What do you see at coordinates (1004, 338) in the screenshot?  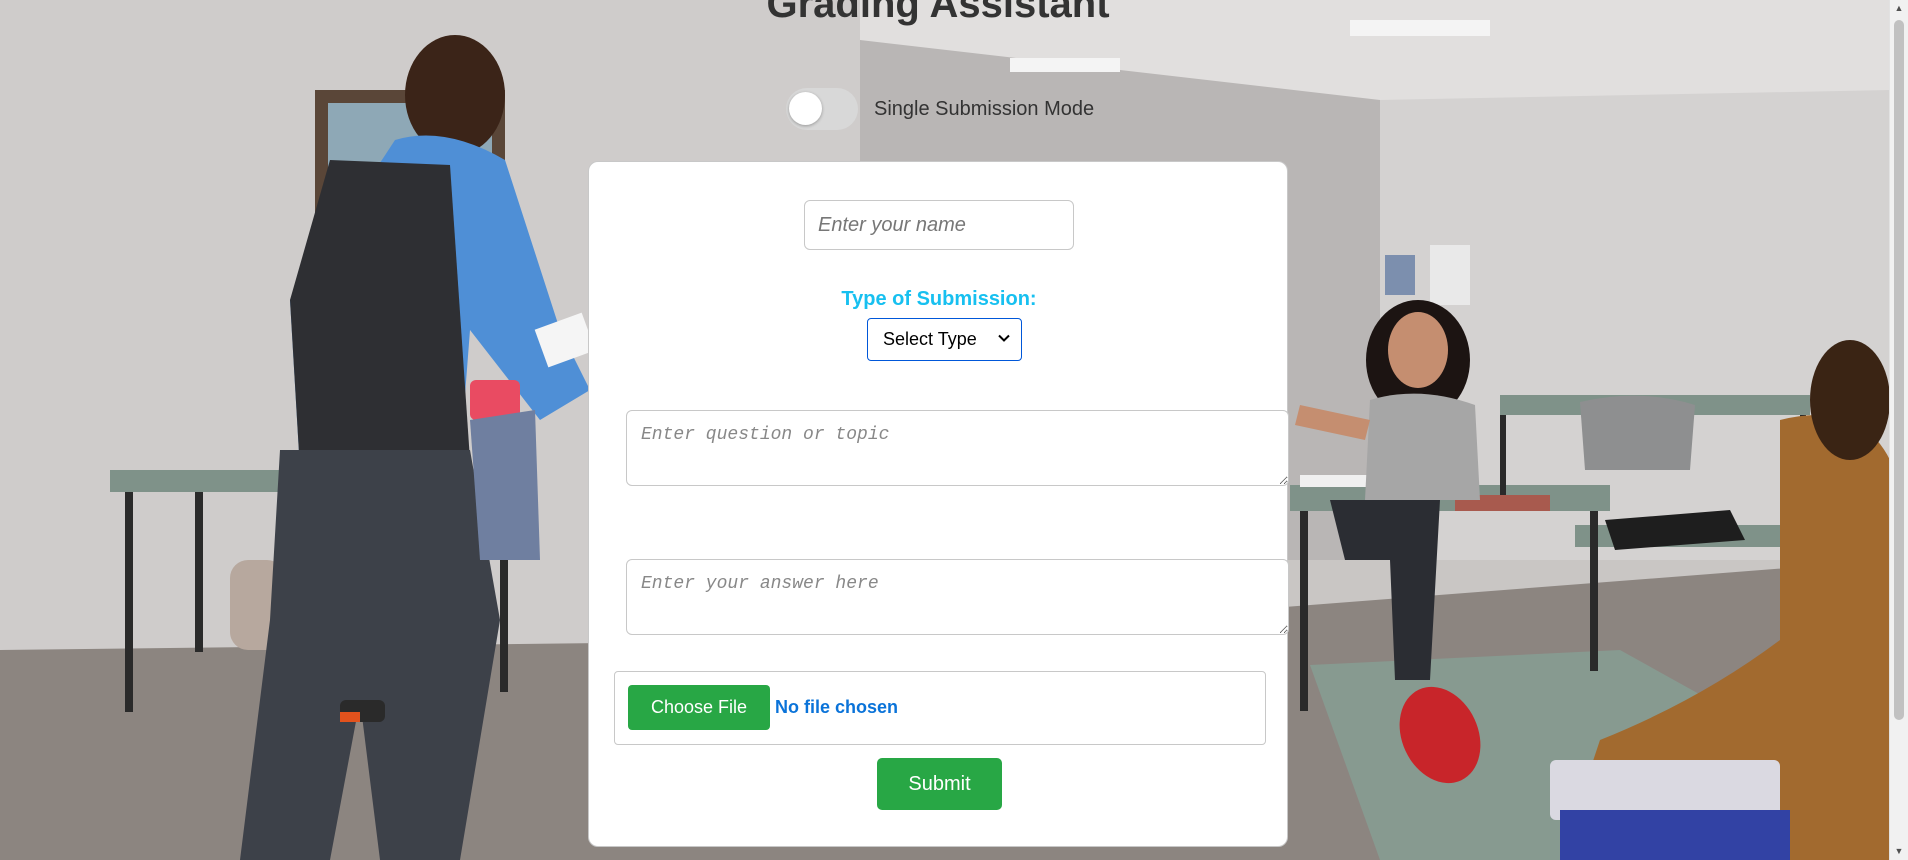 I see `chevron-down-icon` at bounding box center [1004, 338].